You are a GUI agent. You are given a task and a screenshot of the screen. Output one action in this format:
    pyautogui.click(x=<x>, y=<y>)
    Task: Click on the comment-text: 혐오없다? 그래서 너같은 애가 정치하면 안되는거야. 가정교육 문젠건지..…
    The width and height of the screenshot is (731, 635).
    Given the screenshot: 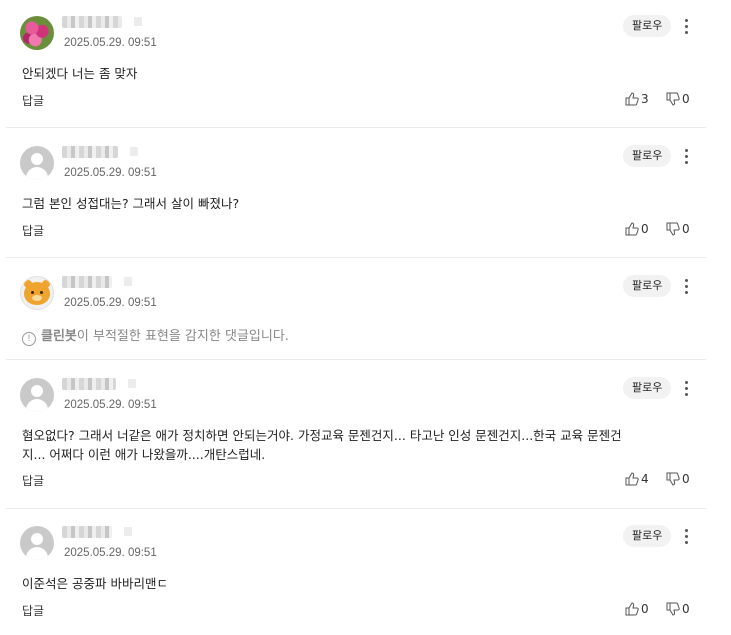 What is the action you would take?
    pyautogui.click(x=352, y=445)
    